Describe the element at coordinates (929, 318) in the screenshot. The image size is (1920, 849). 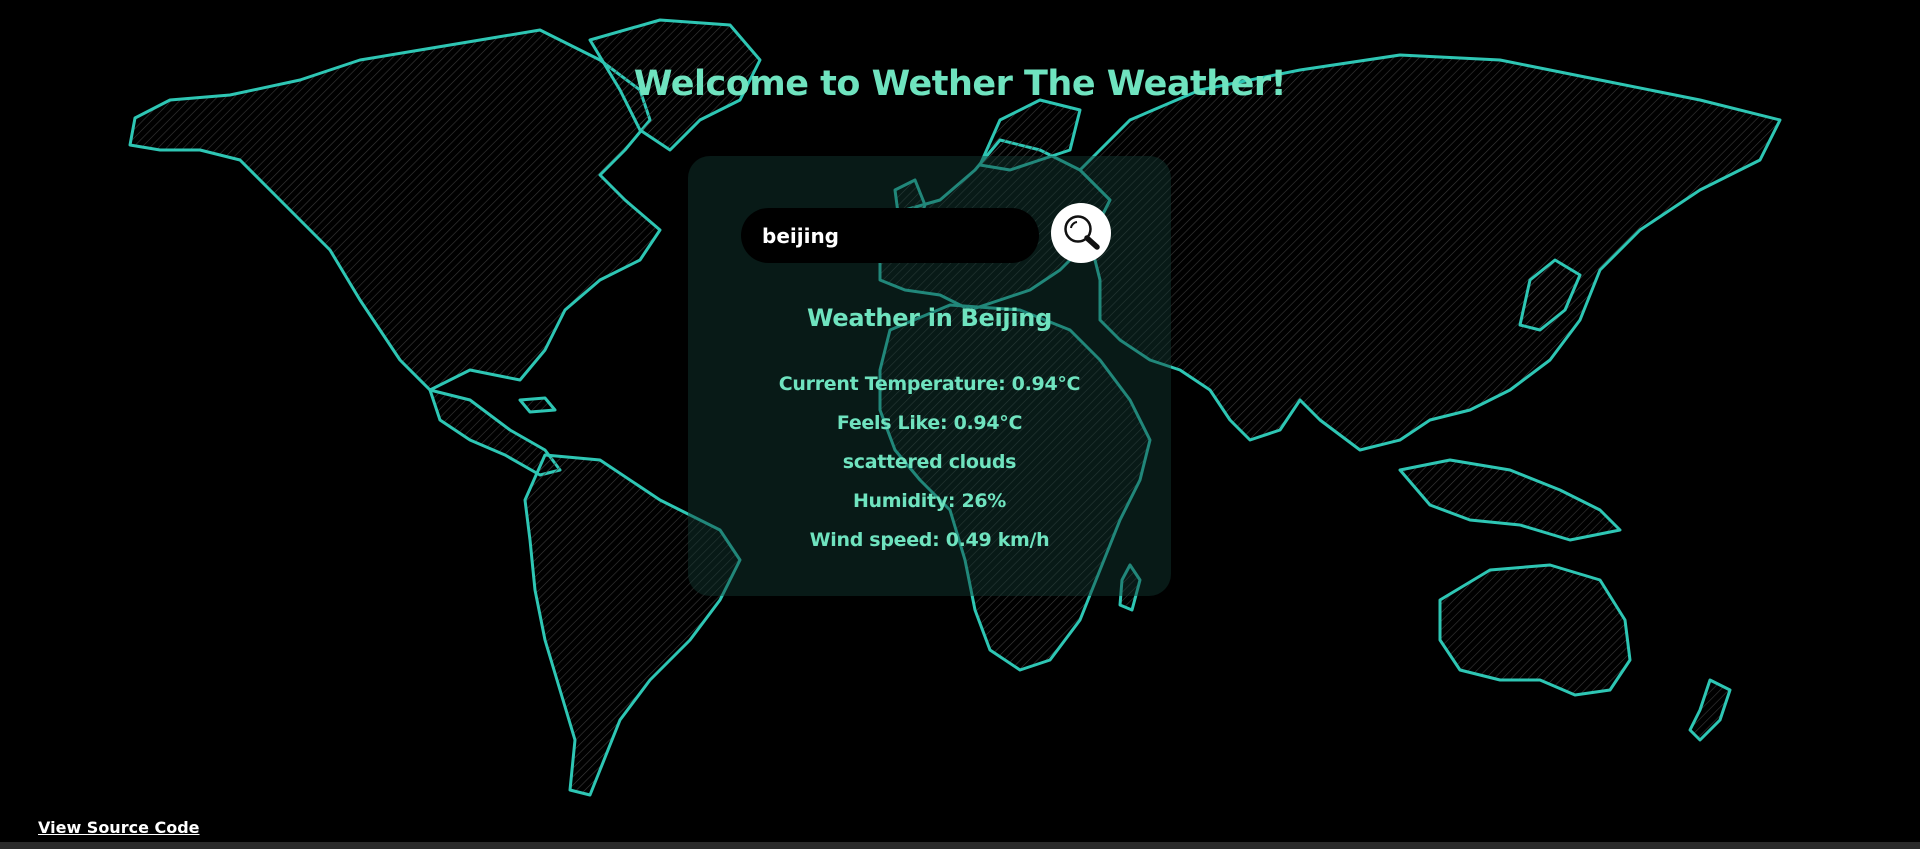
I see `weather-location-heading: Weather in Beijing` at that location.